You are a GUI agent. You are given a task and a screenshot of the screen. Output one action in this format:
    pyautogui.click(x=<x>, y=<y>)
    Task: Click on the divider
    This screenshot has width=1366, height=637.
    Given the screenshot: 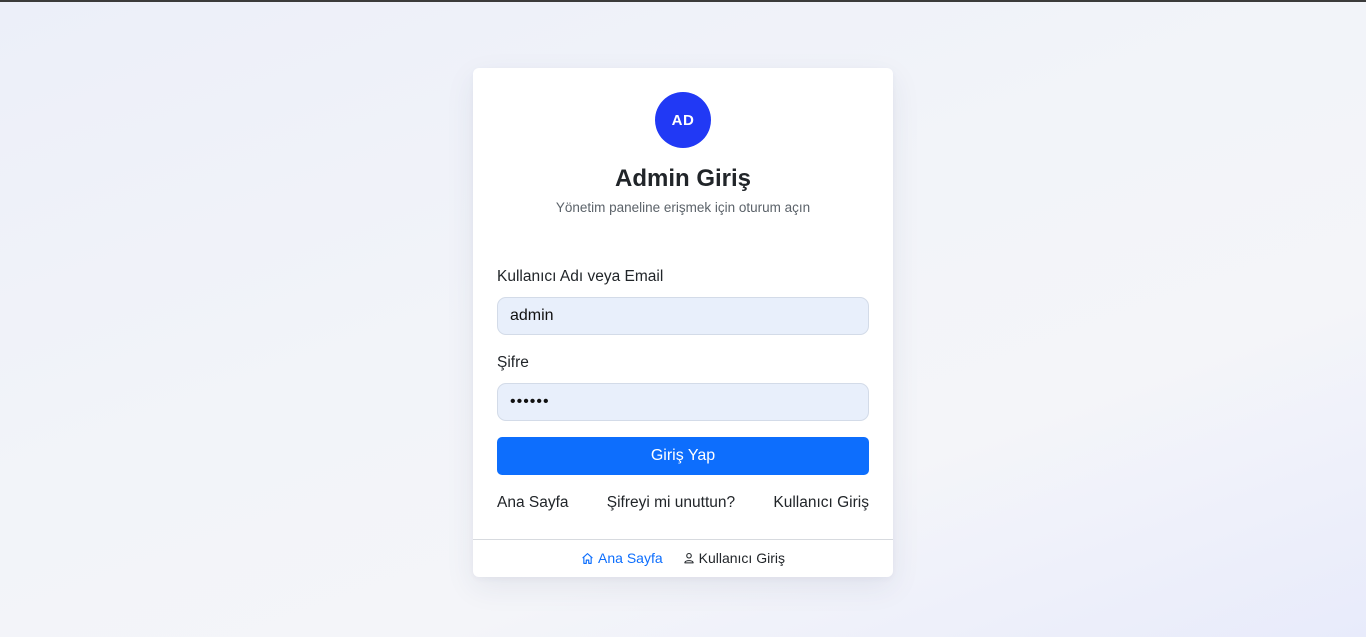 What is the action you would take?
    pyautogui.click(x=683, y=539)
    